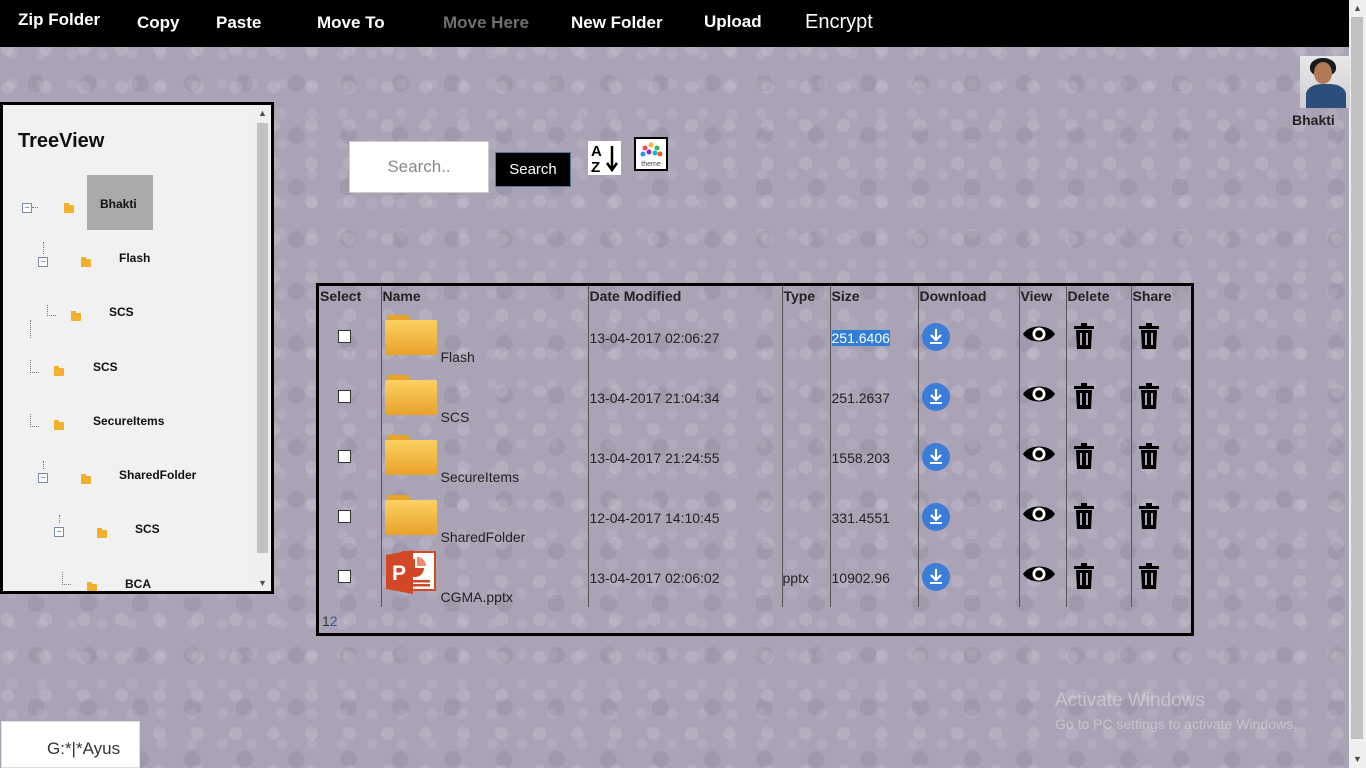 The image size is (1366, 768). What do you see at coordinates (1325, 82) in the screenshot?
I see `user-avatar` at bounding box center [1325, 82].